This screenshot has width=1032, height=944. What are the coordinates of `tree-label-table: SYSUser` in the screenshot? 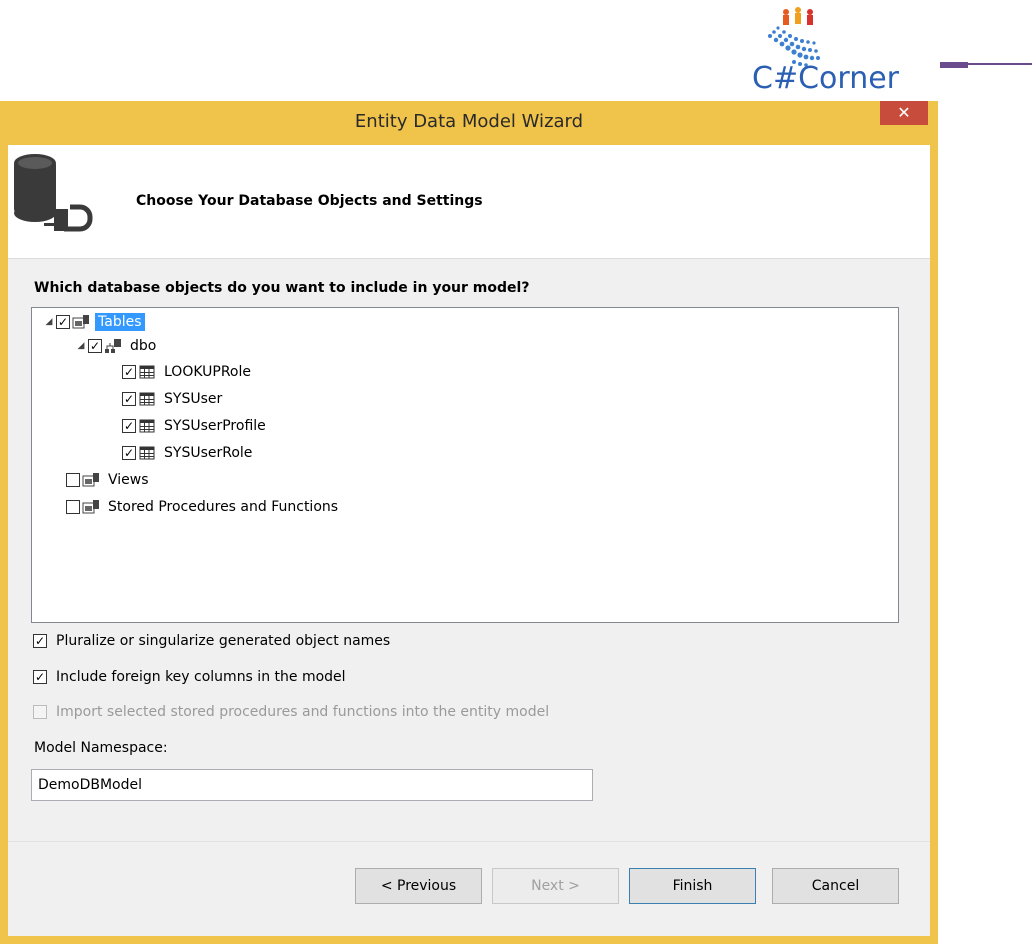 It's located at (193, 399).